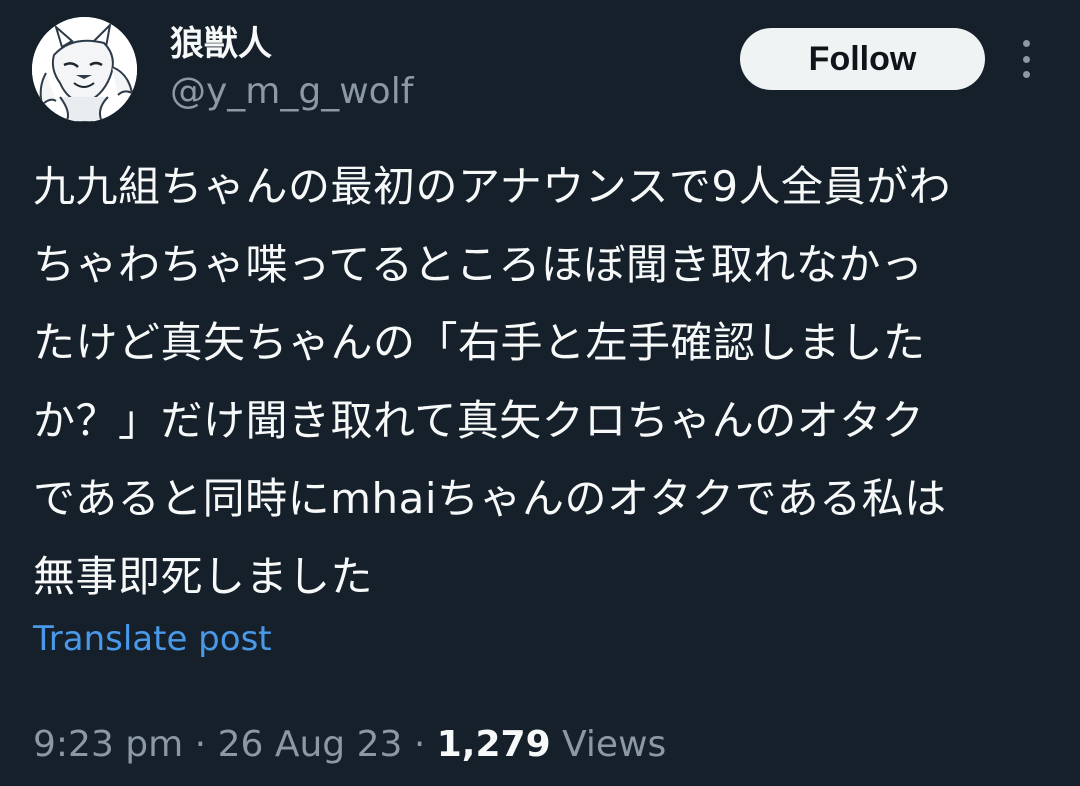  I want to click on post-date: 26 Aug 23, so click(310, 744).